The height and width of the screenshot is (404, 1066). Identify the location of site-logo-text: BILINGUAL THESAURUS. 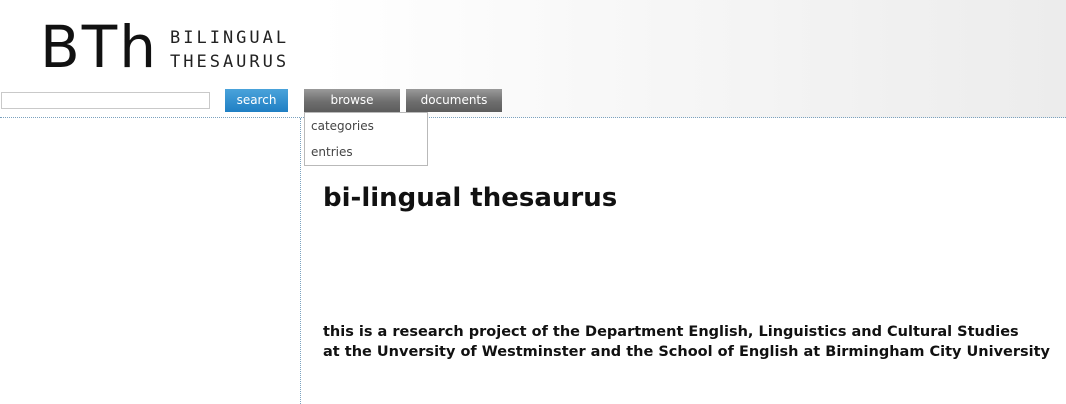
(229, 50).